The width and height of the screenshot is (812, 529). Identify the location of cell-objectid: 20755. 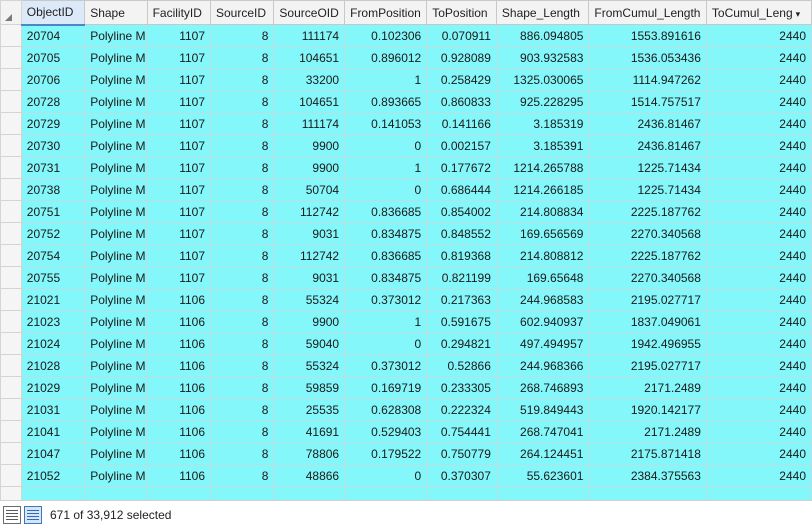
(53, 277).